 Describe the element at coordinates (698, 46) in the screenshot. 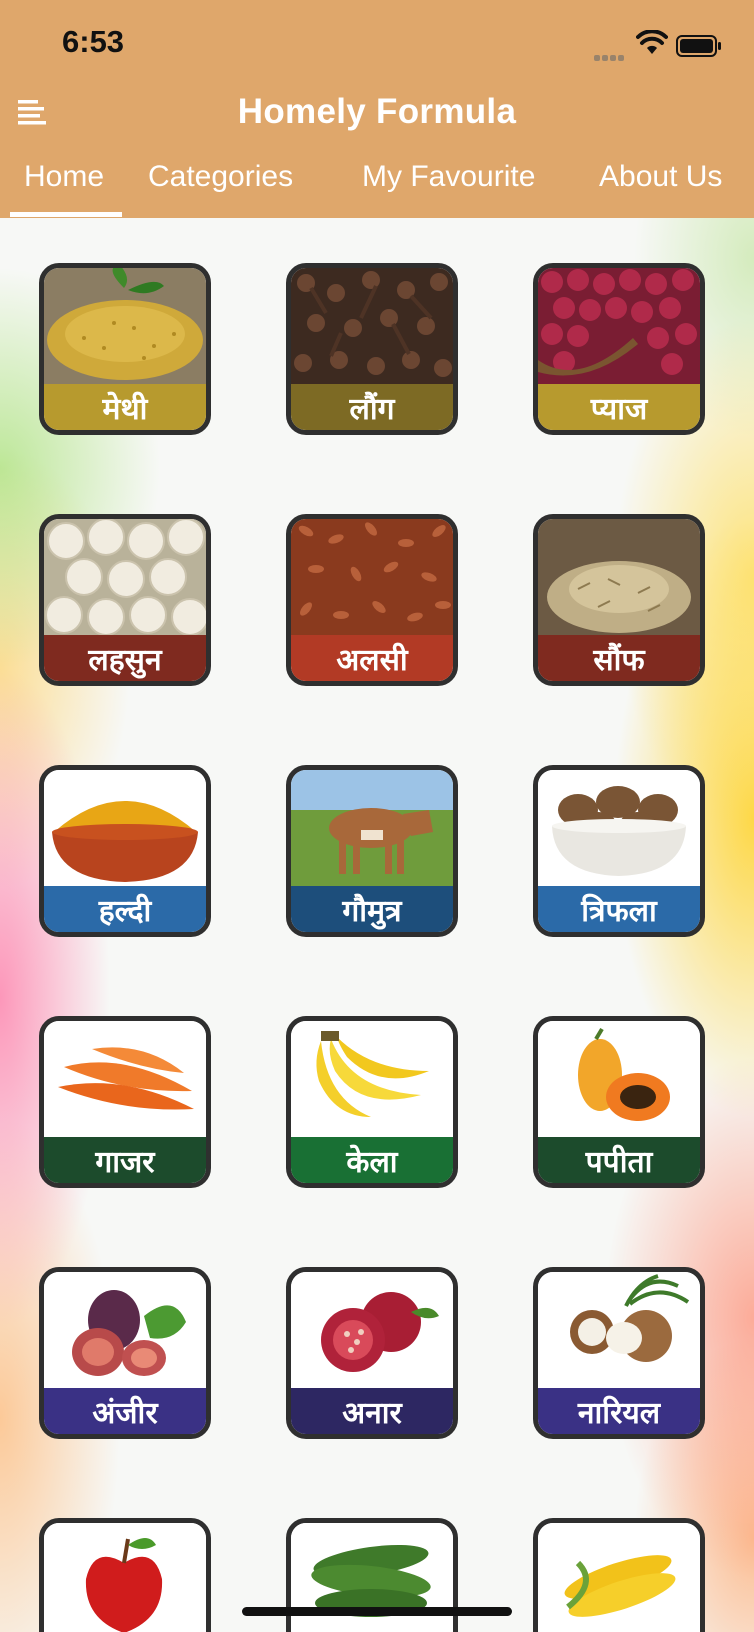

I see `battery-icon` at that location.